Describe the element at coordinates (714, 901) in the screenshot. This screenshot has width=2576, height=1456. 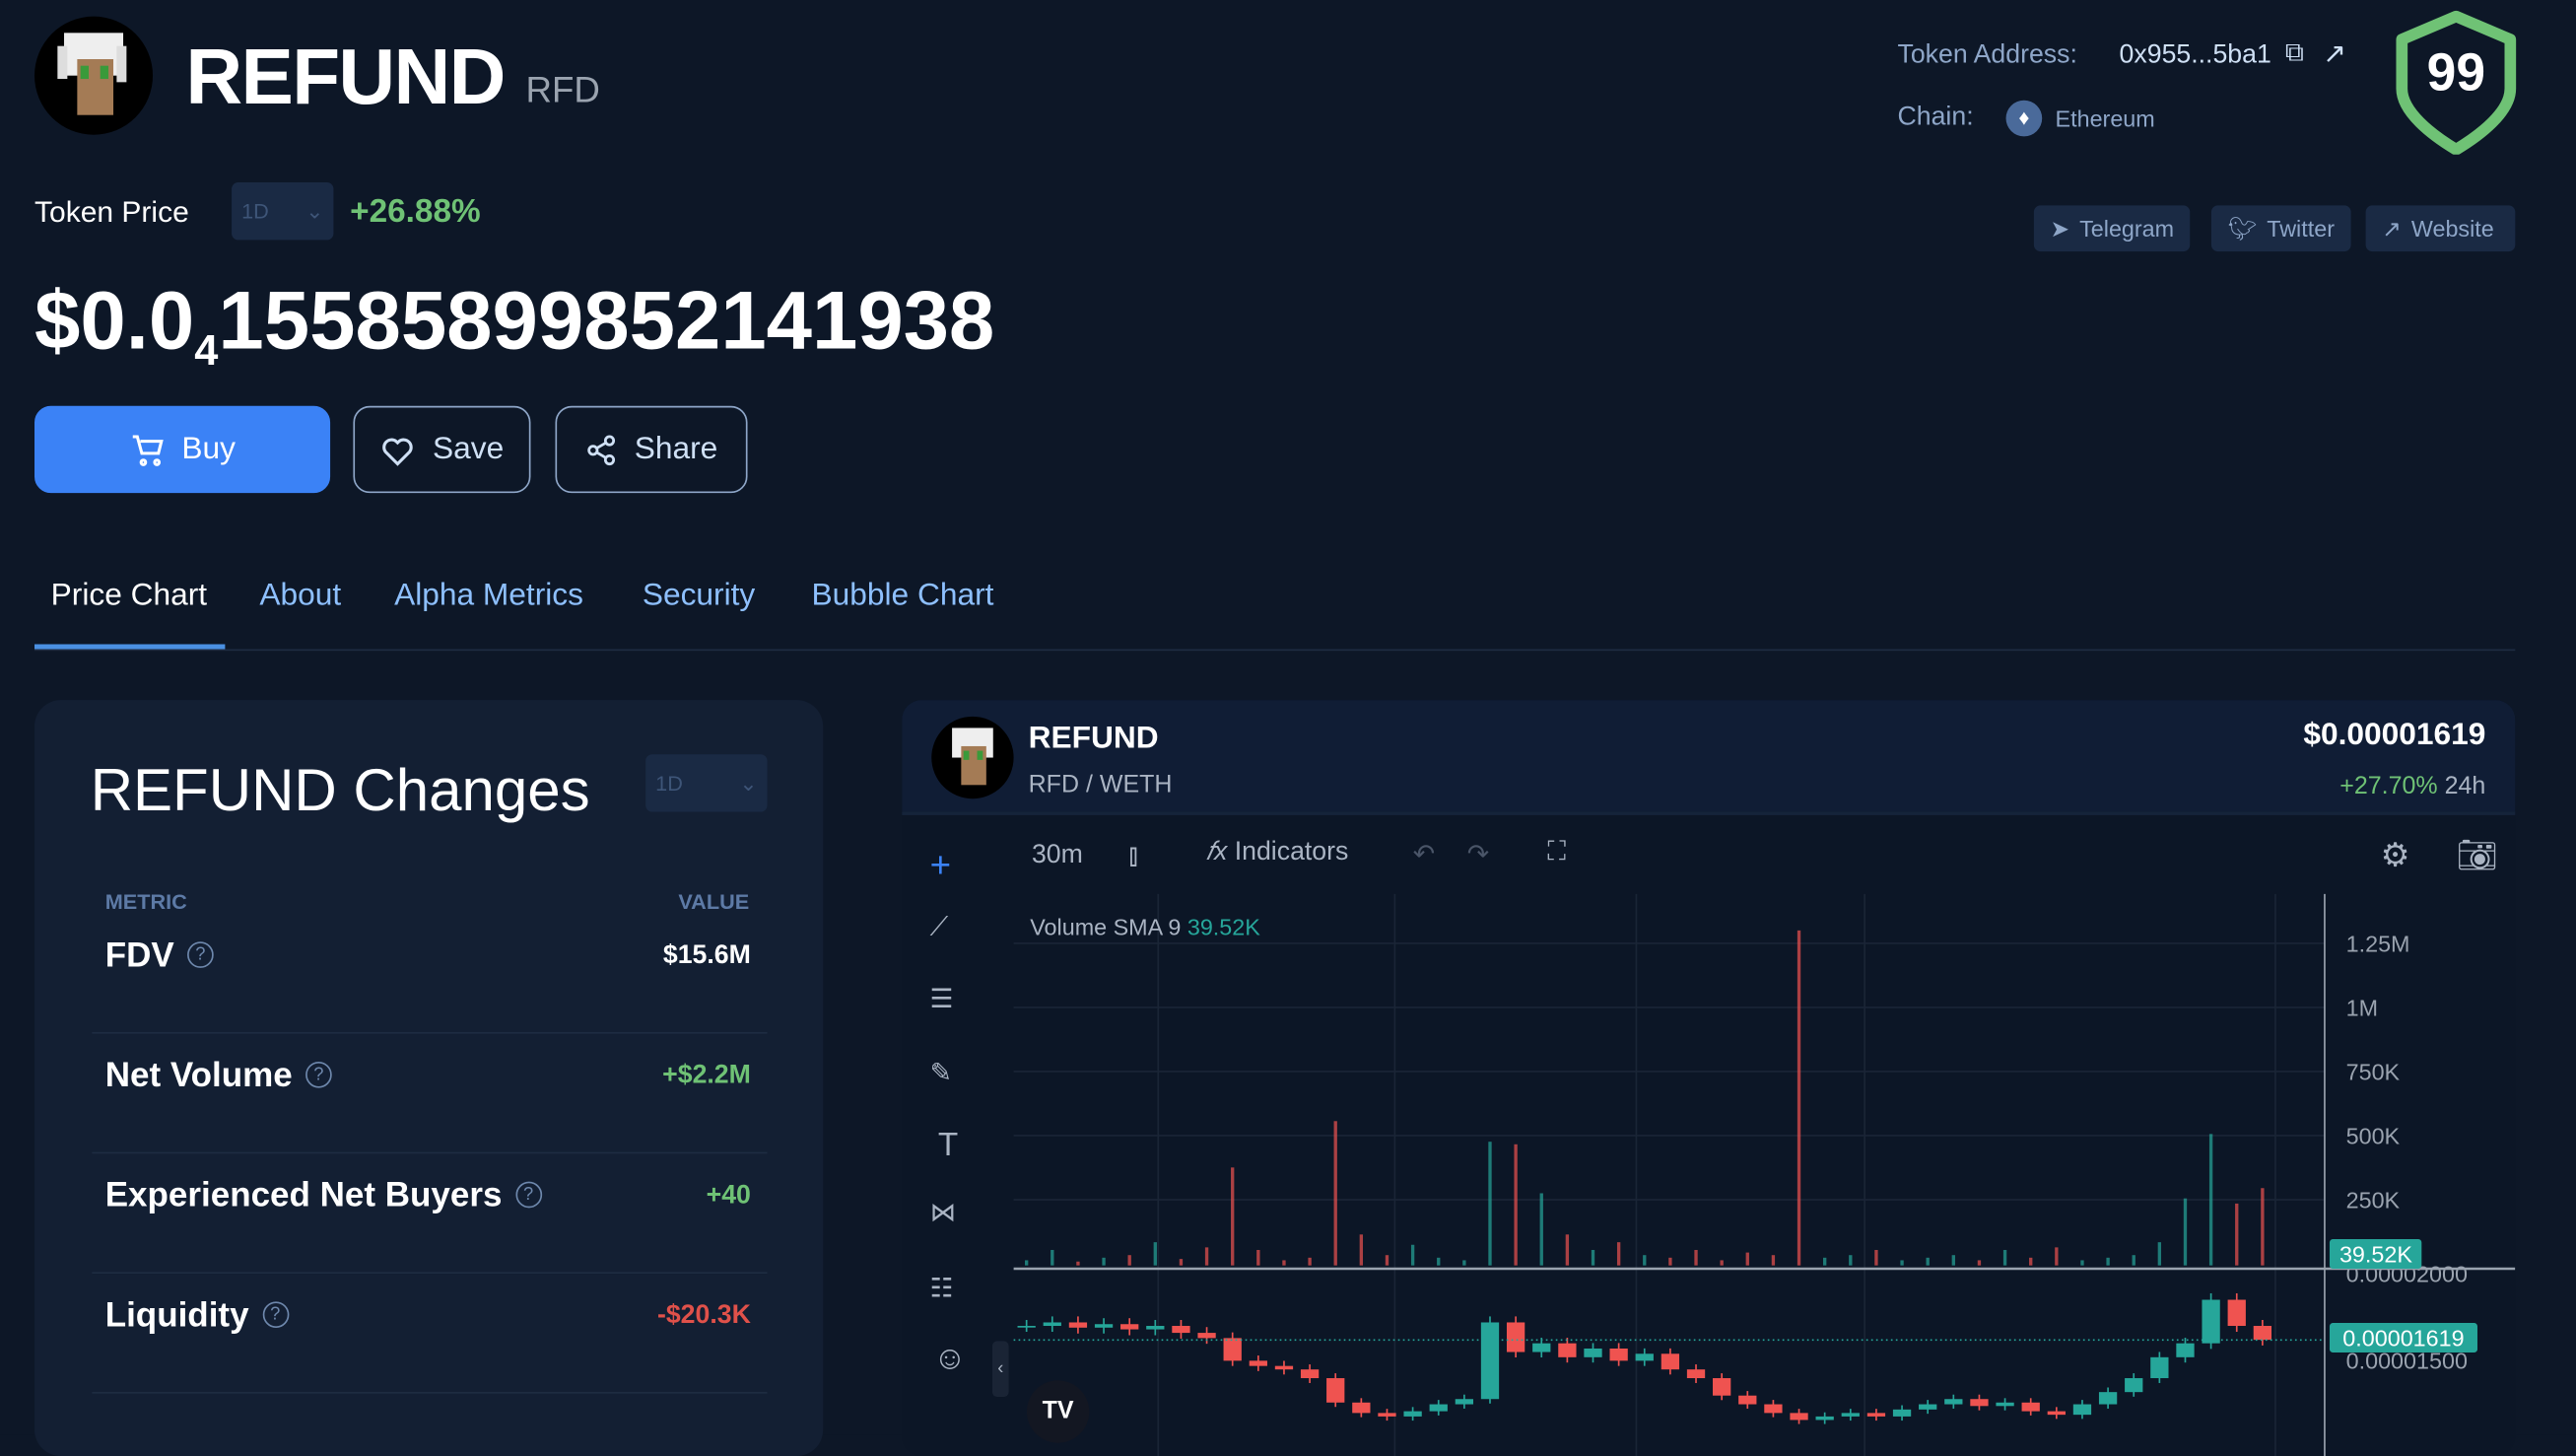
I see `value-header: VALUE` at that location.